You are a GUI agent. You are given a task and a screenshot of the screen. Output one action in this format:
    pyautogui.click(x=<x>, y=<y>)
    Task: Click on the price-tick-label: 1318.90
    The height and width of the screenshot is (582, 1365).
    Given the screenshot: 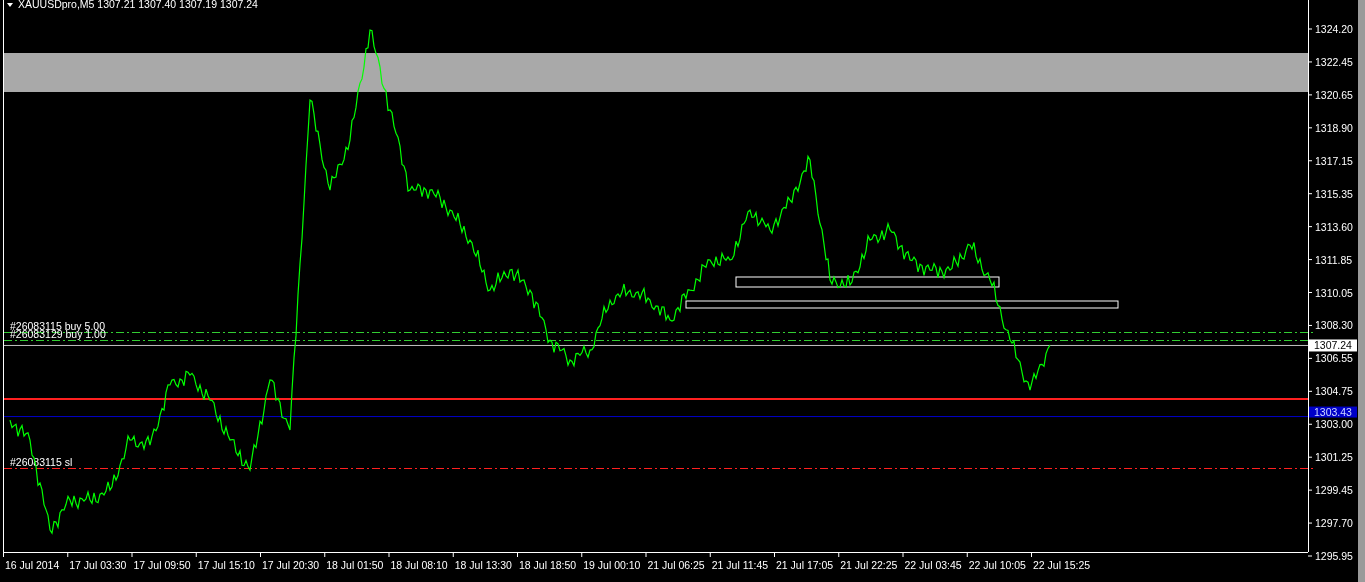 What is the action you would take?
    pyautogui.click(x=1334, y=127)
    